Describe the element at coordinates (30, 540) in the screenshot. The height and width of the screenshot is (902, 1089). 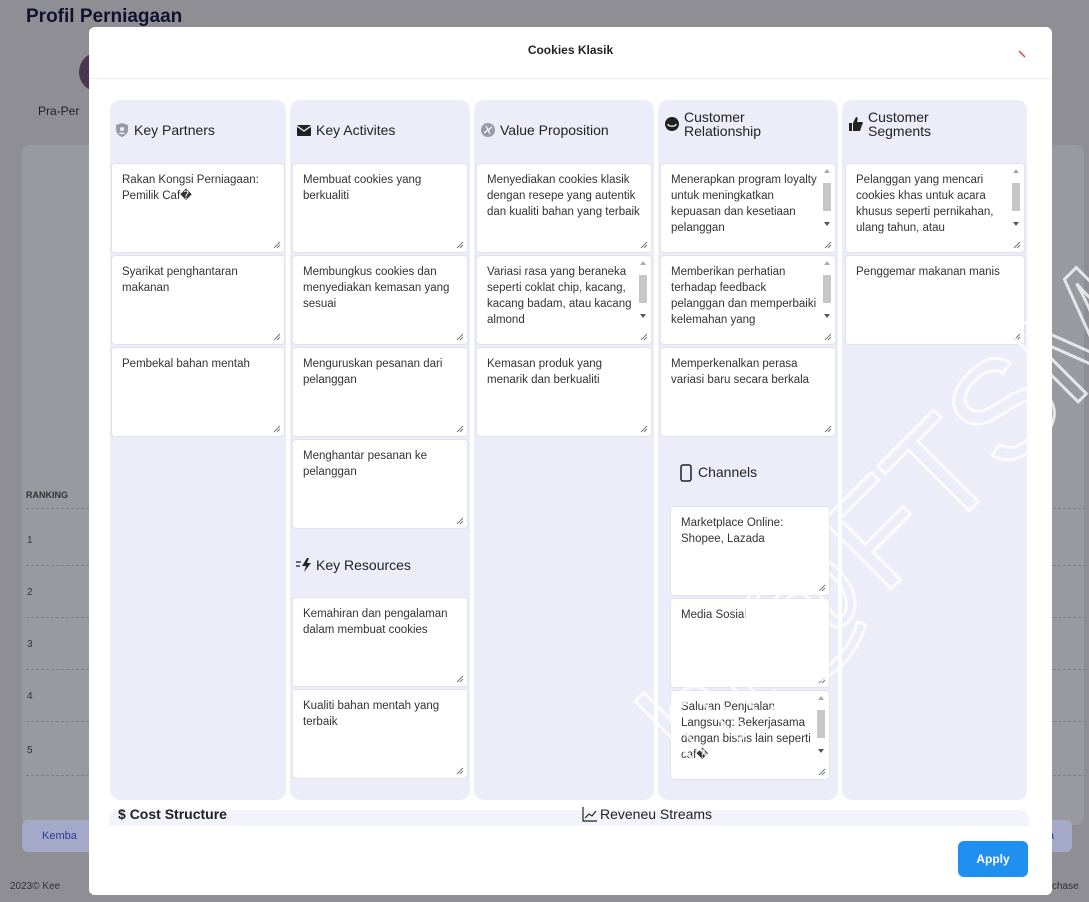
I see `rank-number: 1` at that location.